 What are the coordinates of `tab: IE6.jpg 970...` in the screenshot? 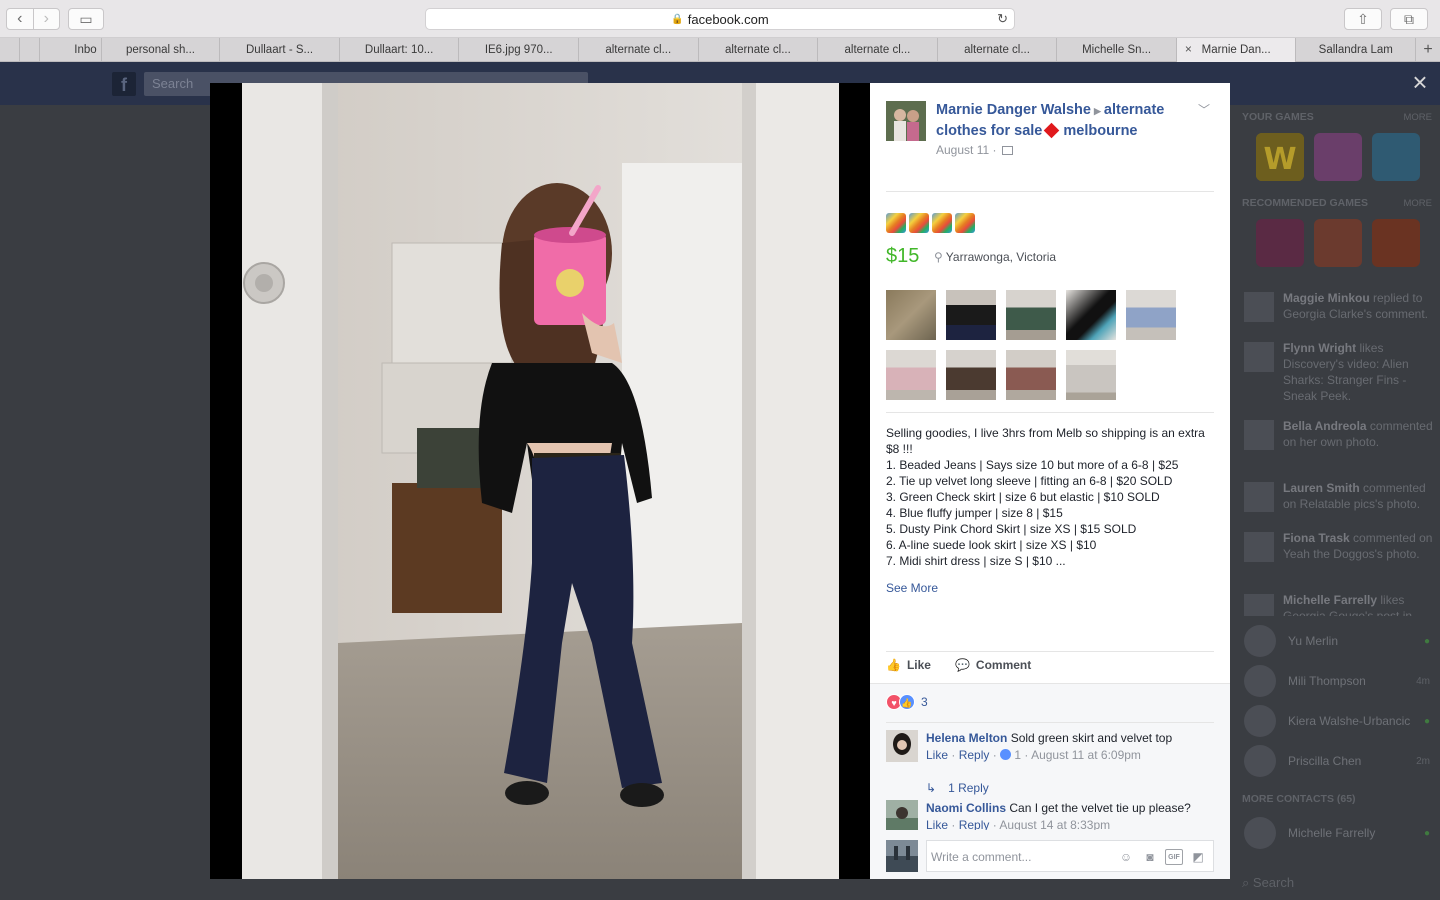 It's located at (519, 50).